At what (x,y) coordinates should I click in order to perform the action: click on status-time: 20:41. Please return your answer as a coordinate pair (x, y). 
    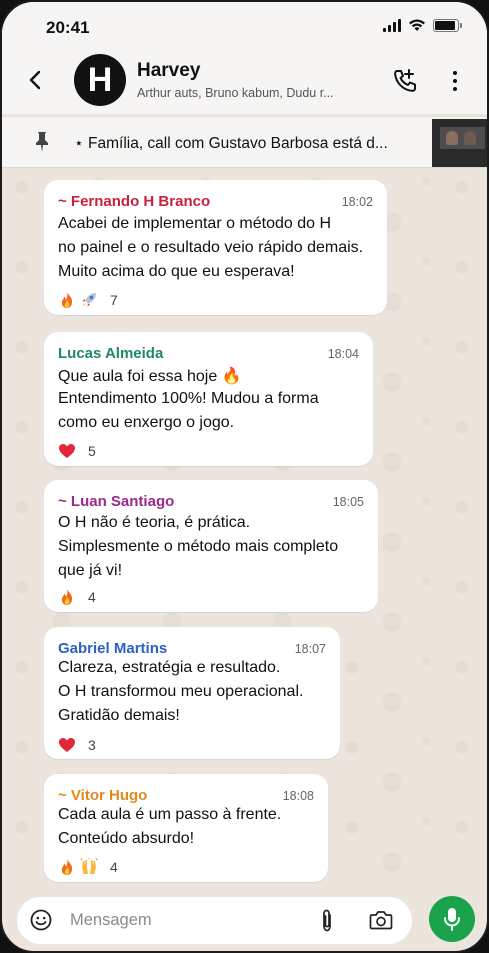
    Looking at the image, I should click on (68, 27).